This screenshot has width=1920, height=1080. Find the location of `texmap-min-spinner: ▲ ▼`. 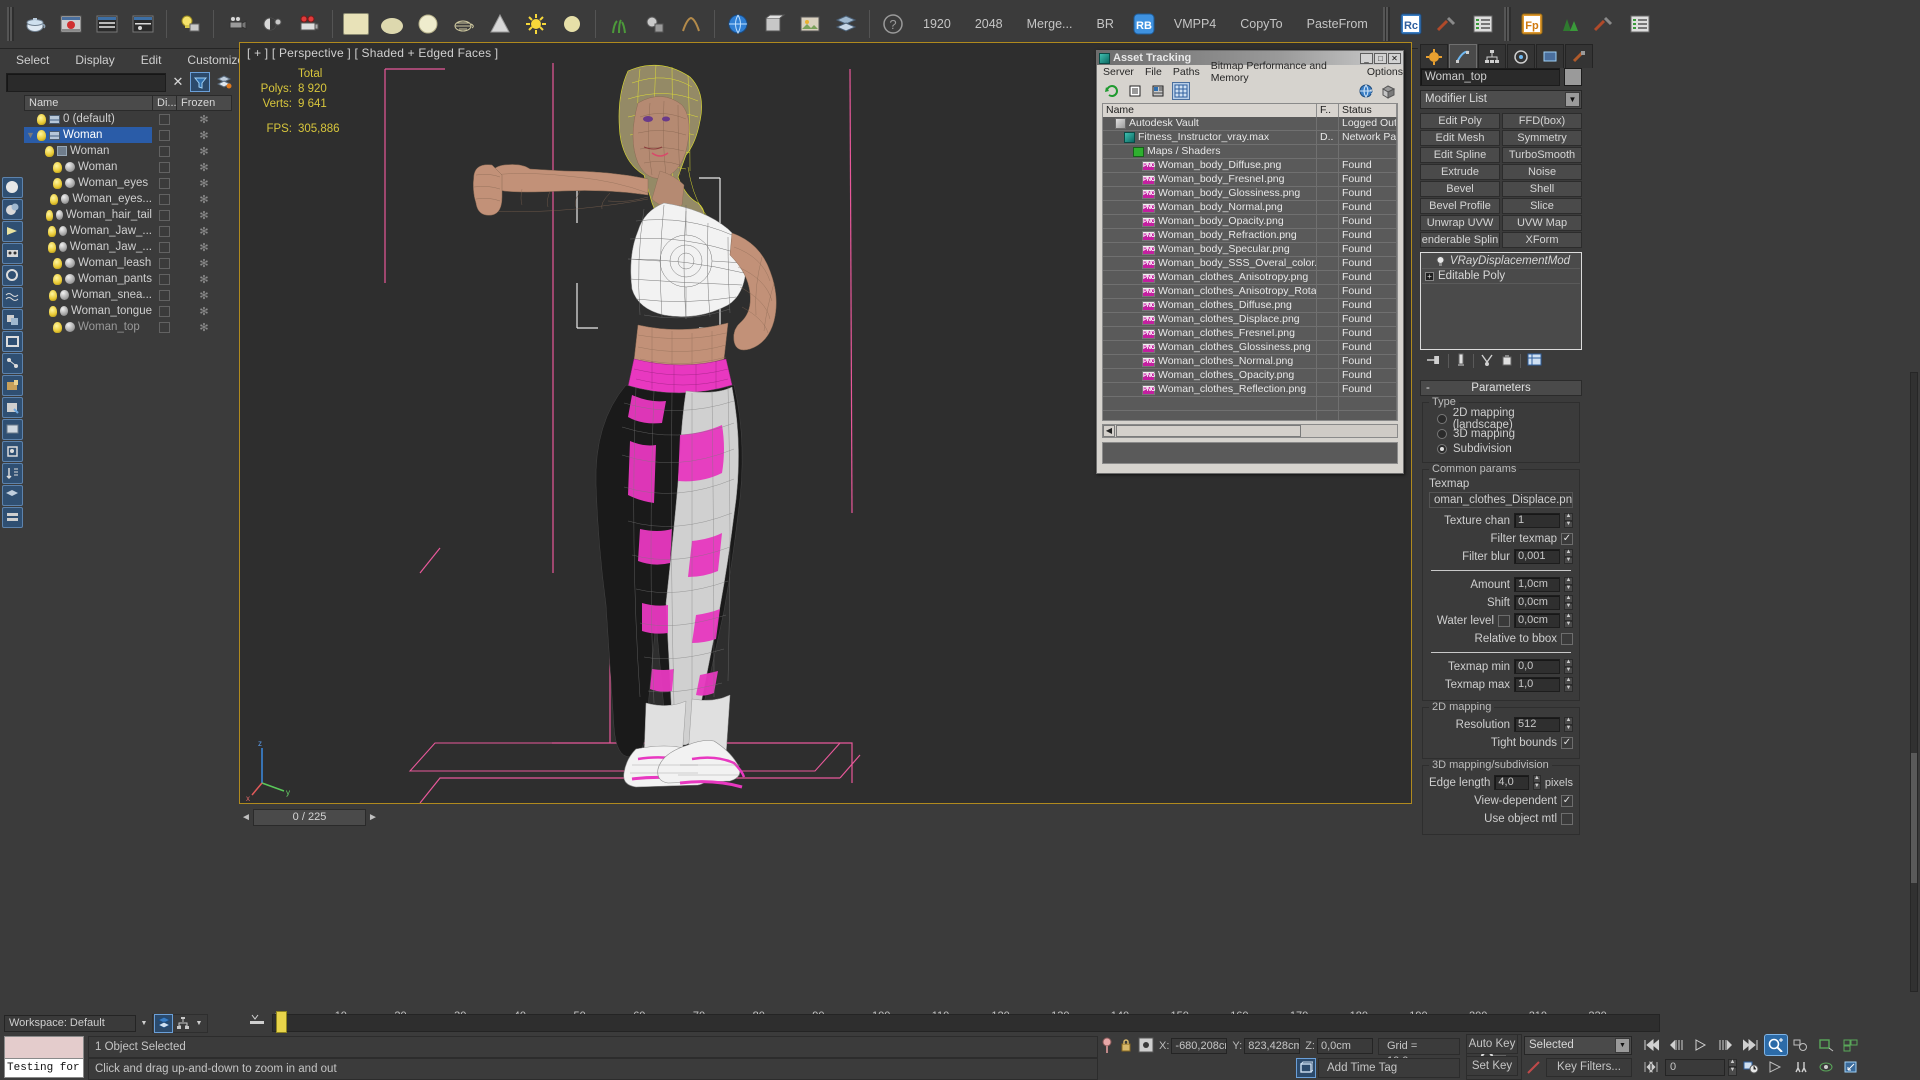

texmap-min-spinner: ▲ ▼ is located at coordinates (1568, 666).